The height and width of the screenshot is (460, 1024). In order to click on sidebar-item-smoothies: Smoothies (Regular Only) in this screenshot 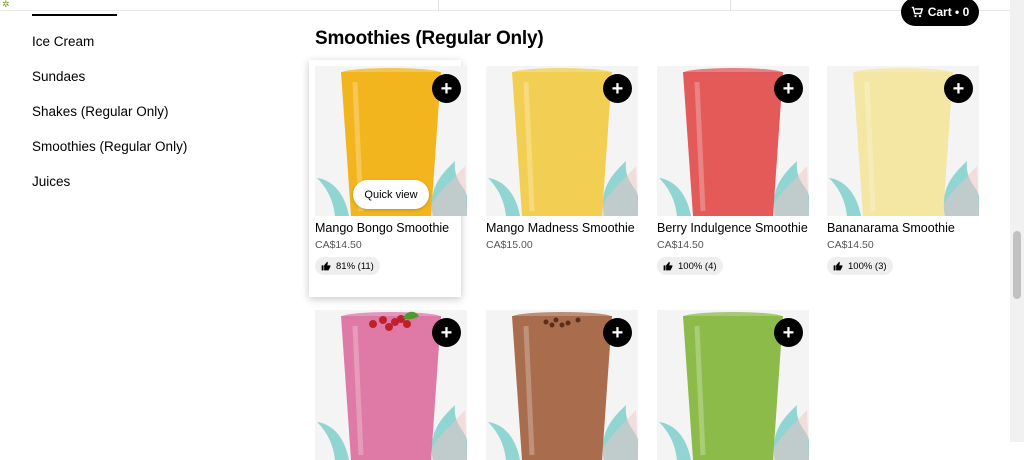, I will do `click(109, 149)`.